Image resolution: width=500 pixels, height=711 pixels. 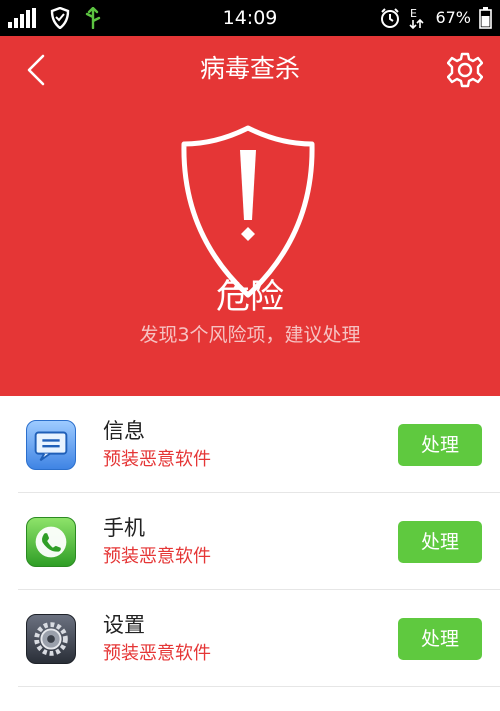 What do you see at coordinates (250, 297) in the screenshot?
I see `risk-level: 危险` at bounding box center [250, 297].